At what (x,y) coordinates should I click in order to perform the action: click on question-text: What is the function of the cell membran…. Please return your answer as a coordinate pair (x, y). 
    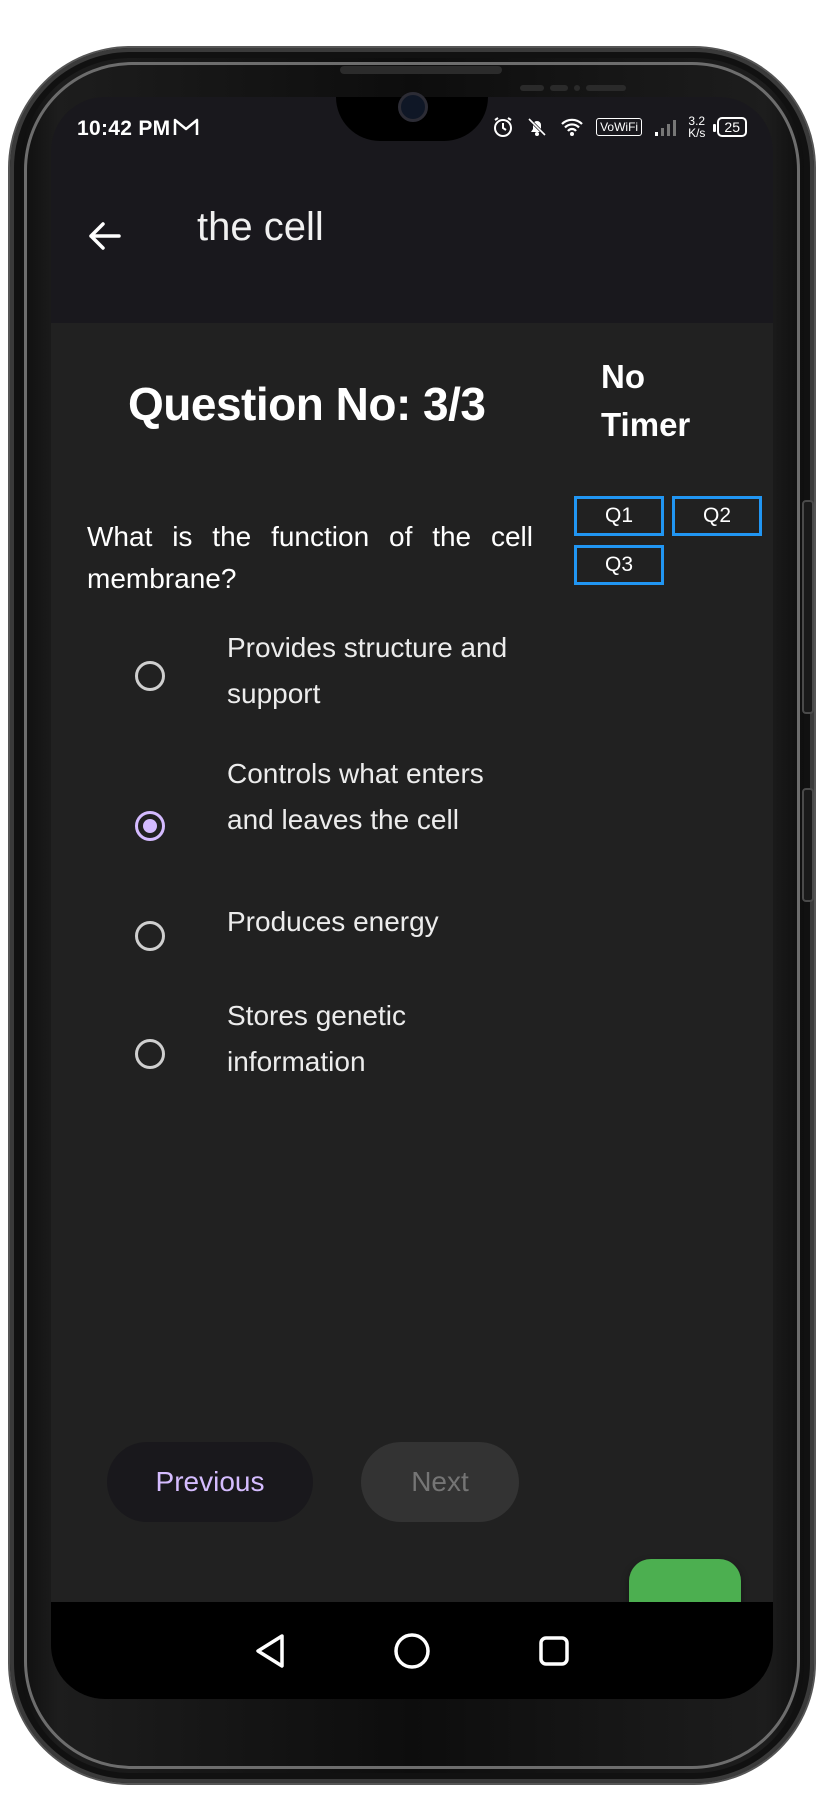
    Looking at the image, I should click on (310, 557).